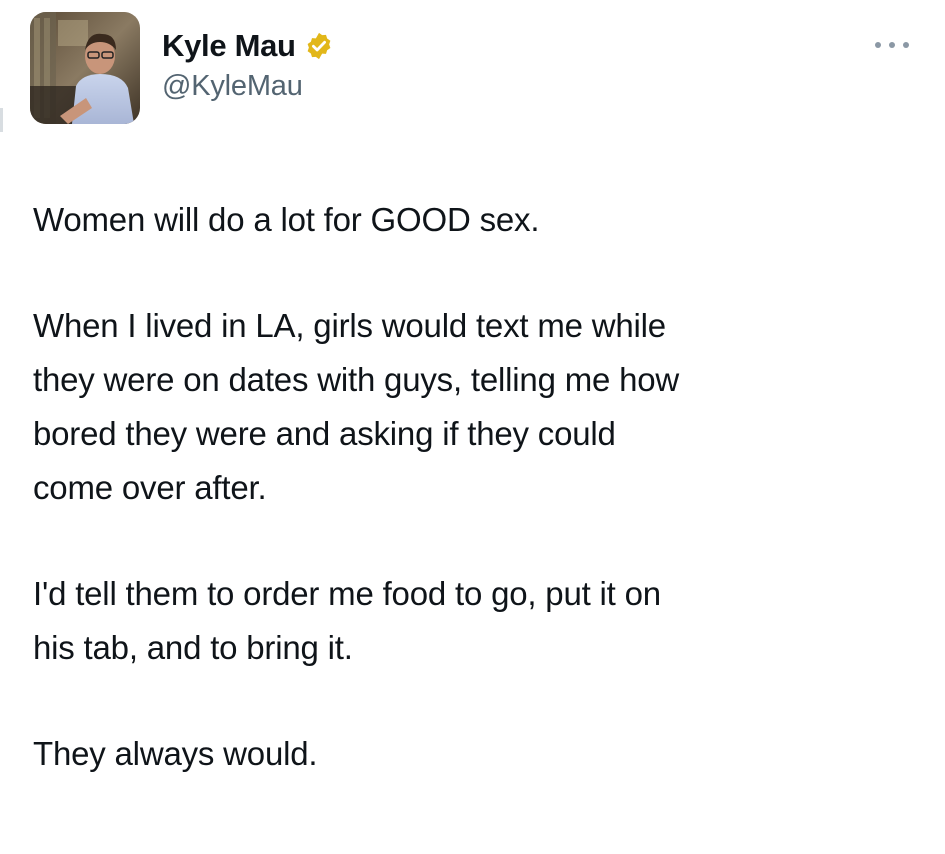 The height and width of the screenshot is (854, 945). What do you see at coordinates (473, 754) in the screenshot?
I see `tweet-paragraph-4: They always would.` at bounding box center [473, 754].